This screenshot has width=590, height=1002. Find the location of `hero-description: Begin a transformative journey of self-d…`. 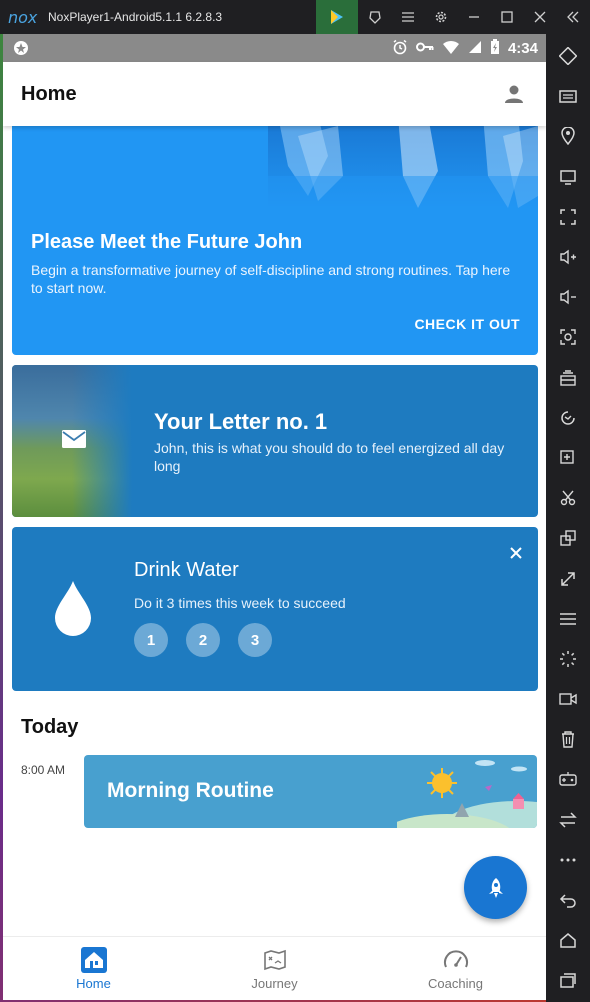

hero-description: Begin a transformative journey of self-d… is located at coordinates (271, 279).